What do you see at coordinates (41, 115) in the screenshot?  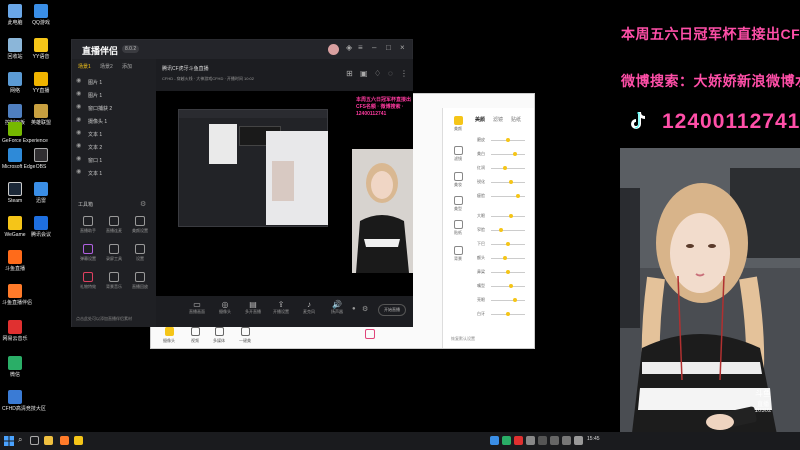 I see `desktop-icon-lol: 英雄联盟` at bounding box center [41, 115].